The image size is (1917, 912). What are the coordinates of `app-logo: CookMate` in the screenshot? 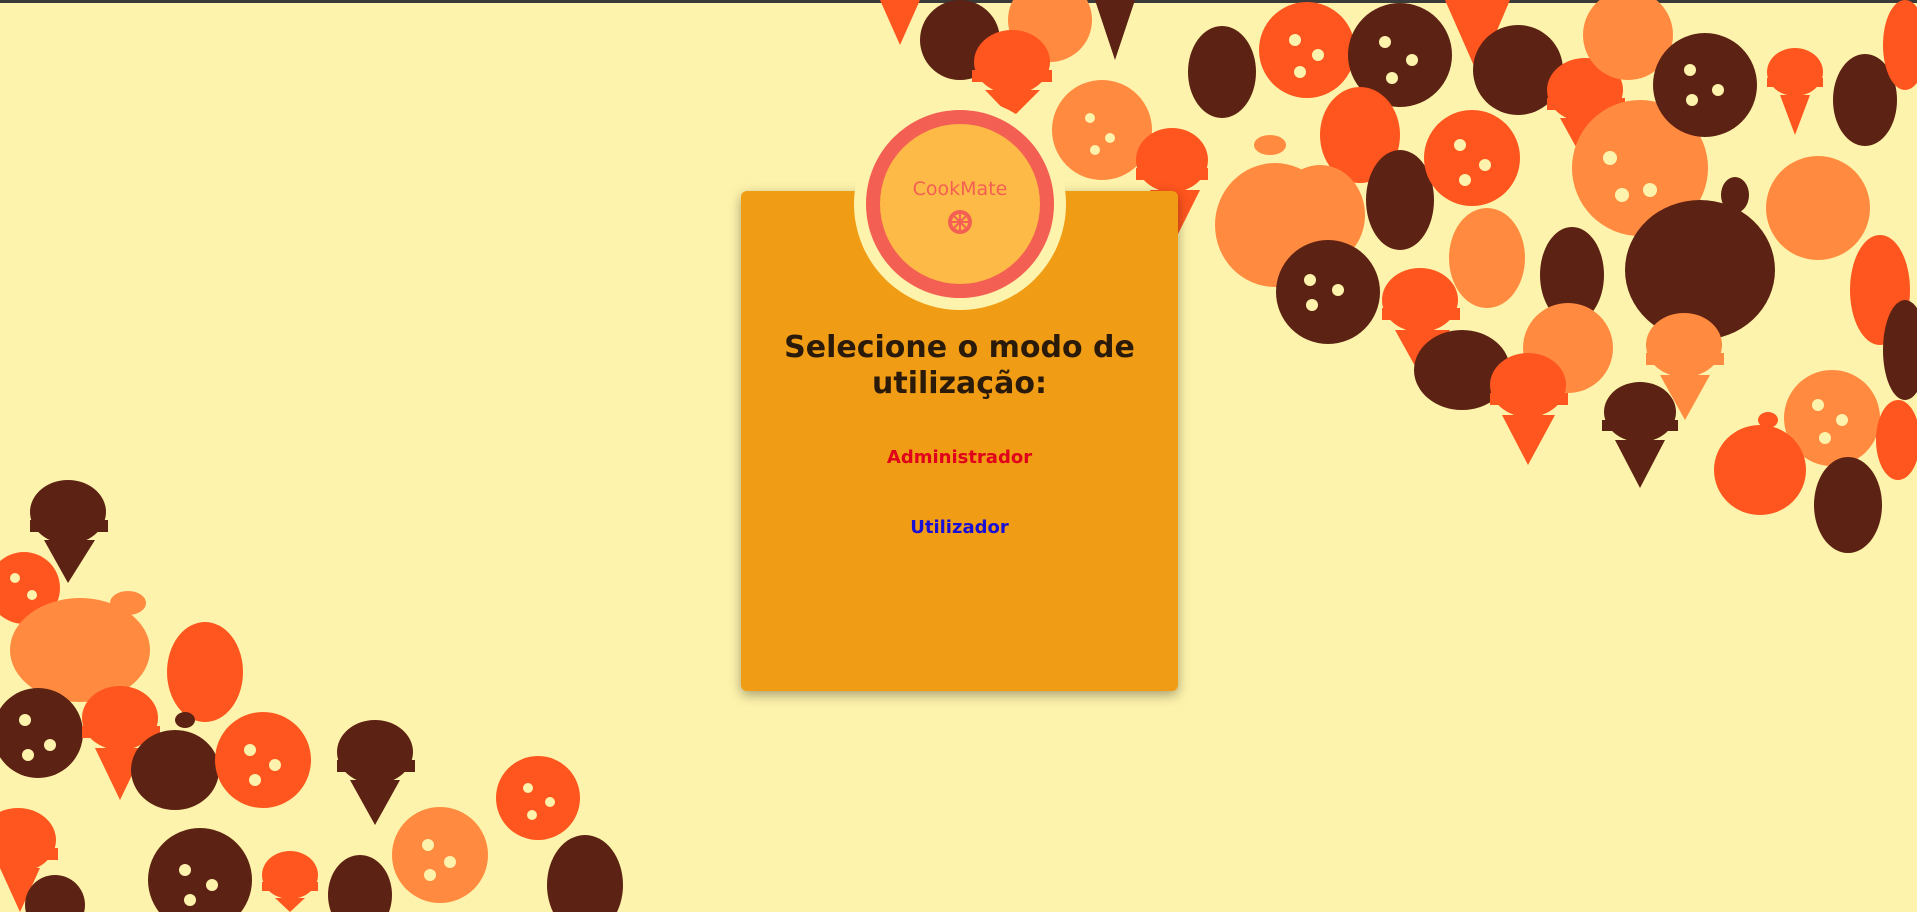 It's located at (960, 204).